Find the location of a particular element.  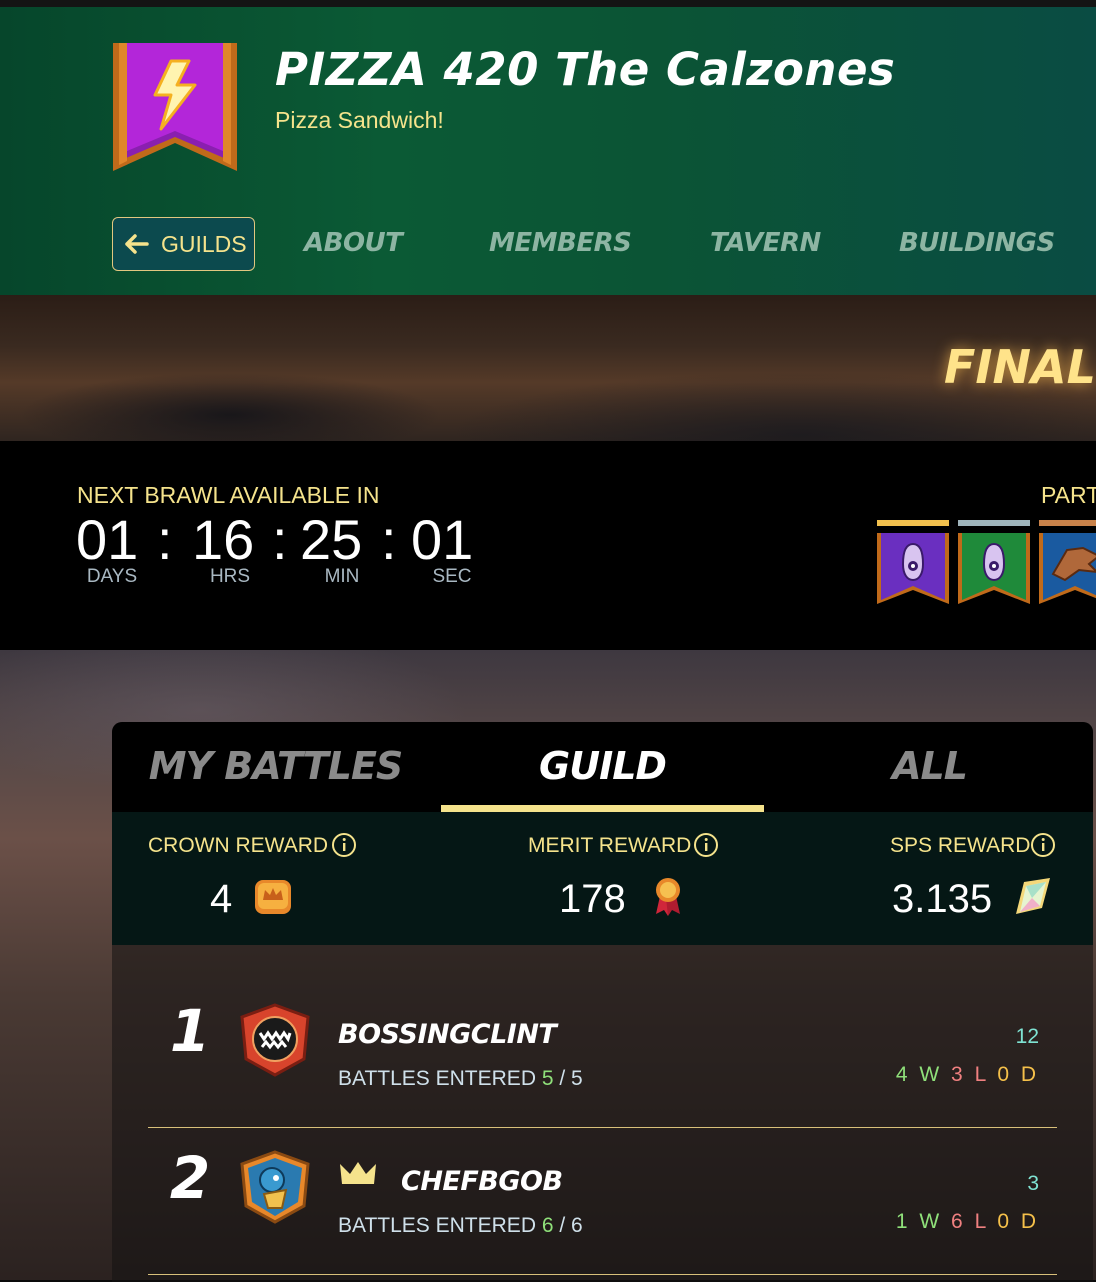

merit-reward-label: MERIT REWARD is located at coordinates (610, 845).